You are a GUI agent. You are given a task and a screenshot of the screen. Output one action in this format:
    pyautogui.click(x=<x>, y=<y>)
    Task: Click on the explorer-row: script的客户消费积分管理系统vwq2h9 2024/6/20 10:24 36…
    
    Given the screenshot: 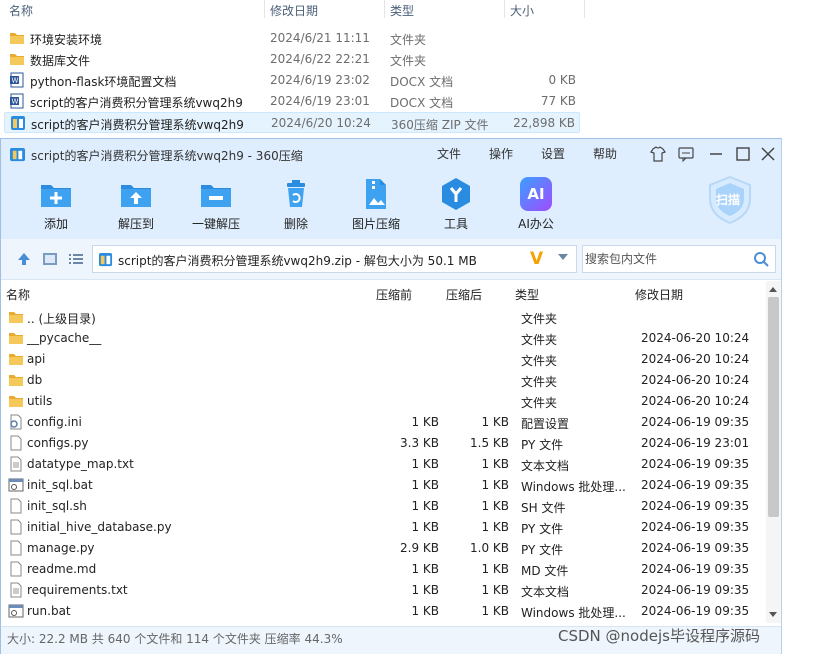 What is the action you would take?
    pyautogui.click(x=292, y=122)
    